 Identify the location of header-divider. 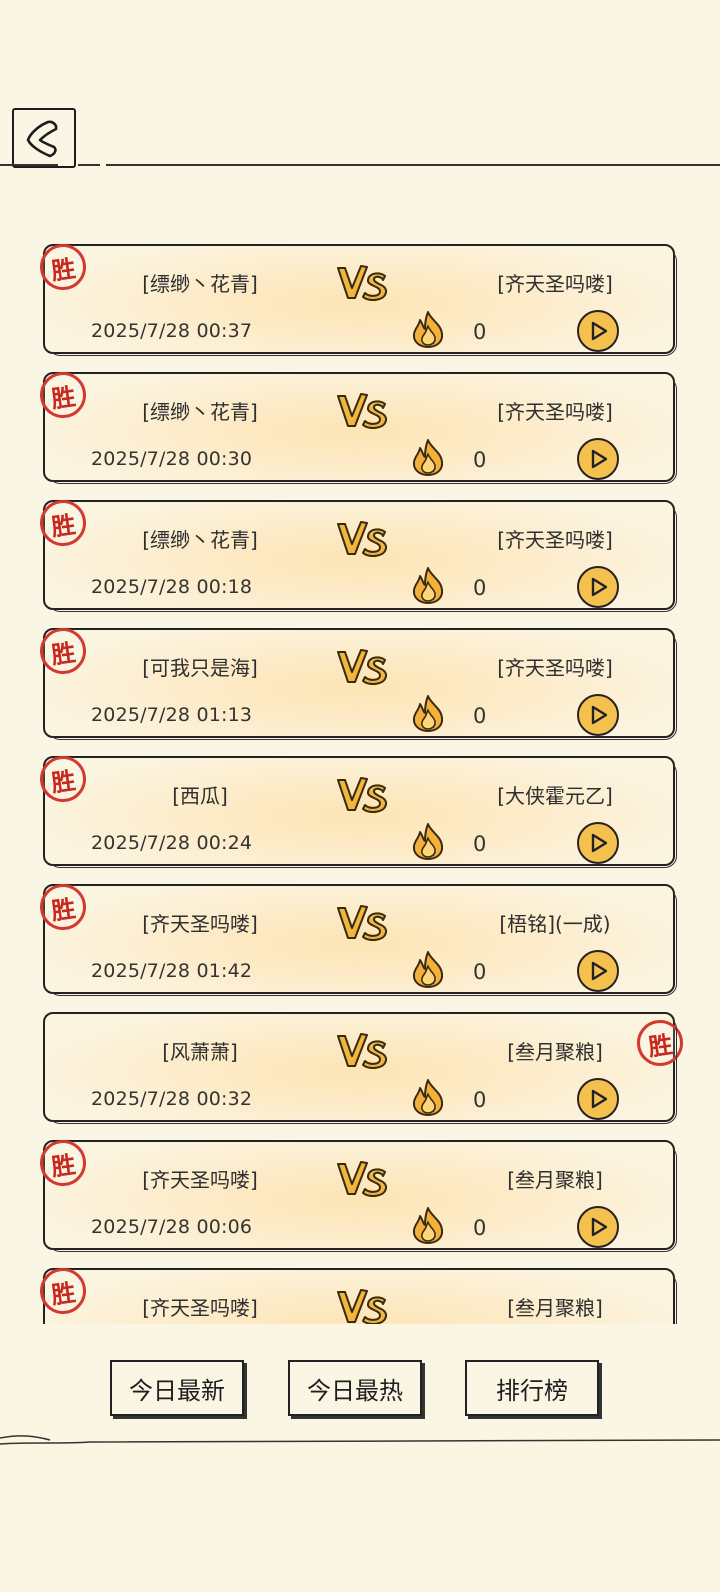
(360, 165).